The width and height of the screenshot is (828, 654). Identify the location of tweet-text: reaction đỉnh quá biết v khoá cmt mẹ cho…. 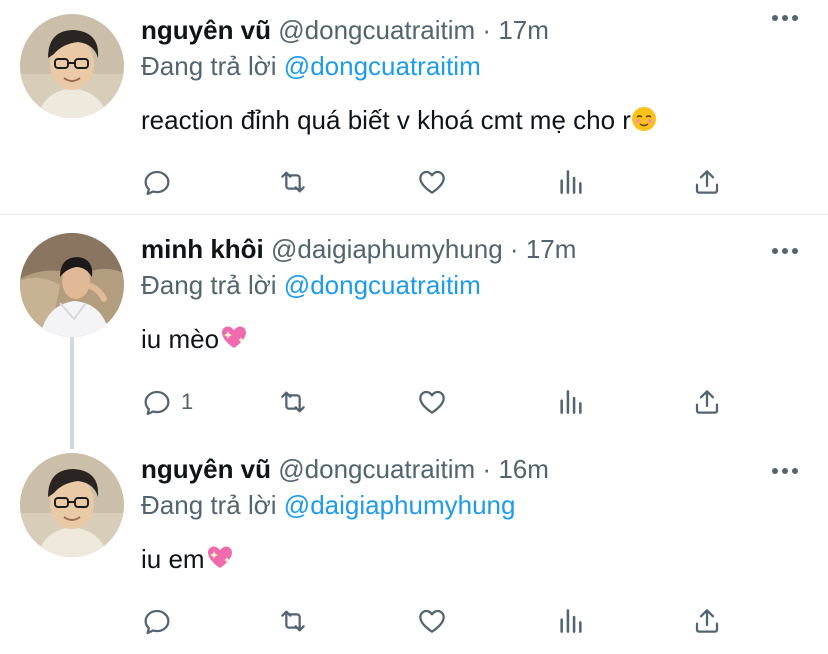
(471, 121).